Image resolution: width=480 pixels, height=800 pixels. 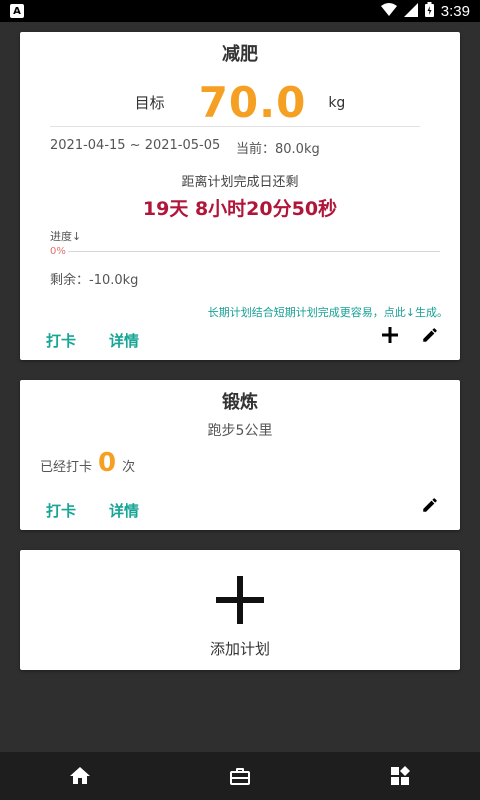 I want to click on progress-bar, so click(x=254, y=251).